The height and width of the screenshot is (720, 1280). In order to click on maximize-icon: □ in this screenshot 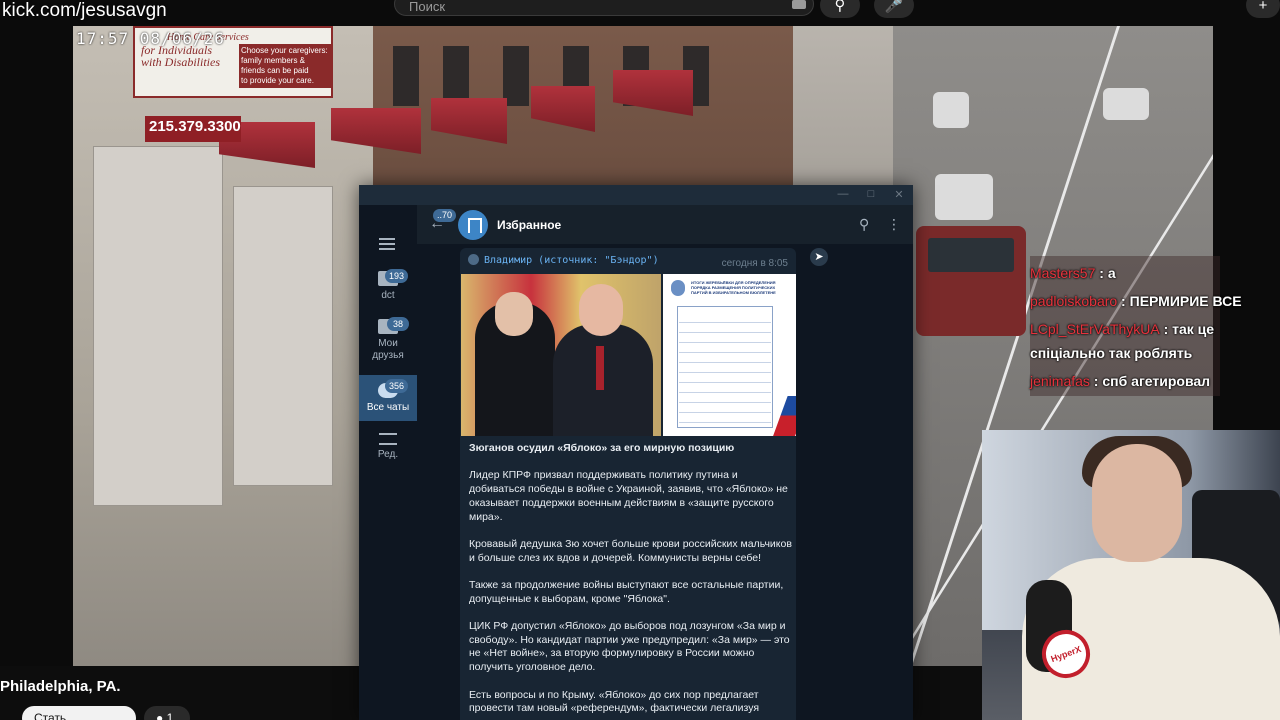, I will do `click(871, 194)`.